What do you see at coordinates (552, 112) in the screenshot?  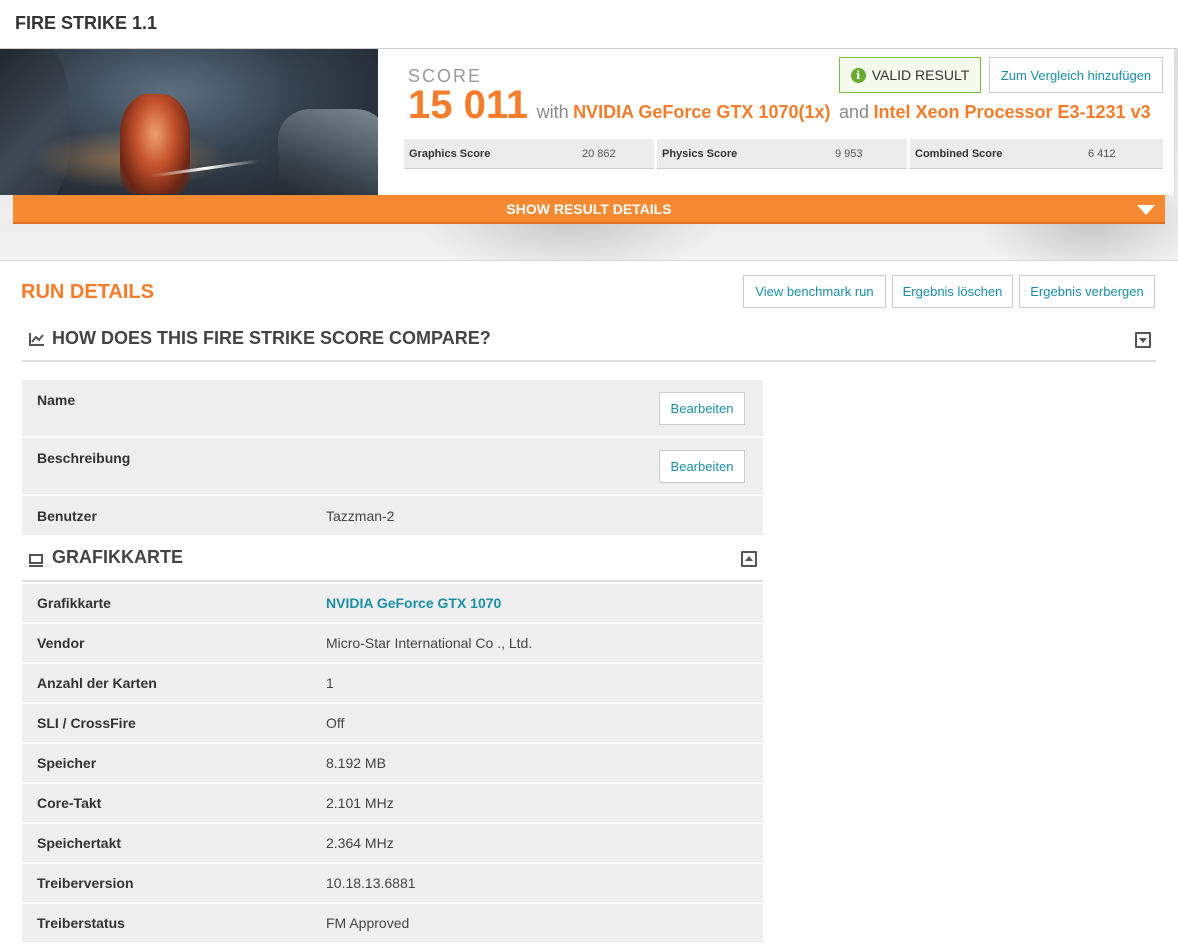 I see `score-with-text: with` at bounding box center [552, 112].